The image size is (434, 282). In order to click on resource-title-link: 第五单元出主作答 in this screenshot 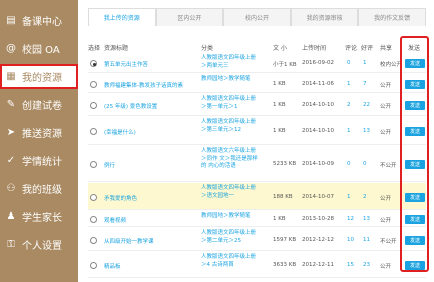, I will do `click(126, 64)`.